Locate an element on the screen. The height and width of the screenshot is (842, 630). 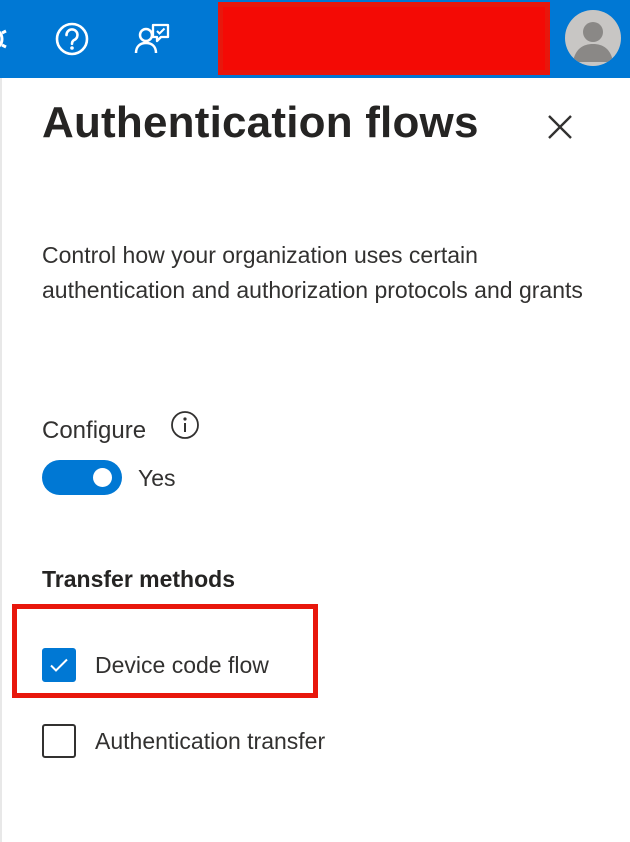
toggle-state-label: Yes is located at coordinates (157, 478).